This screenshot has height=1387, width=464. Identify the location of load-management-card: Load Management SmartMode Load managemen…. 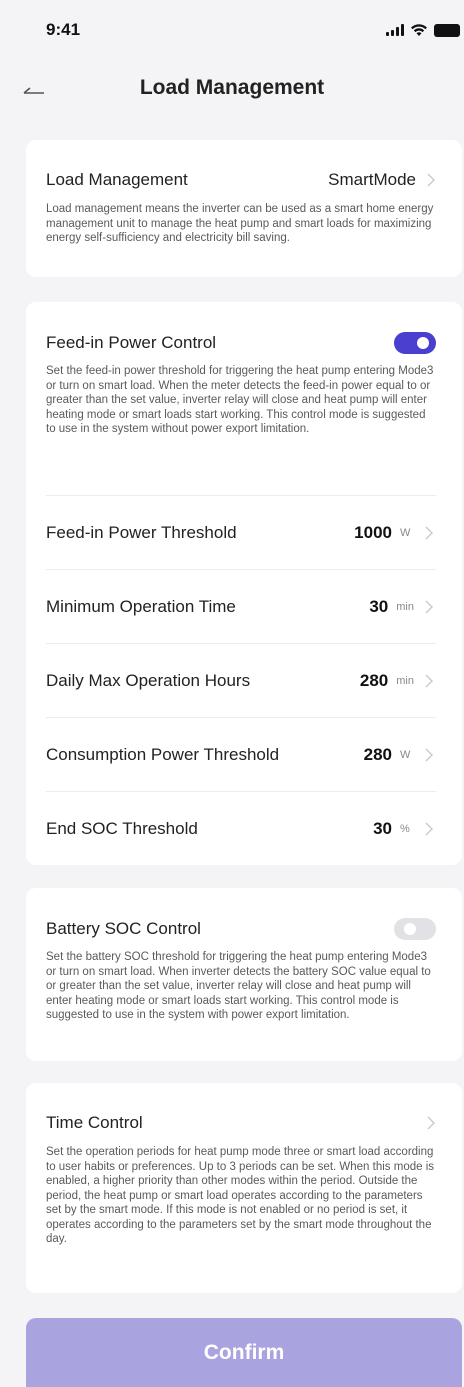
(244, 208).